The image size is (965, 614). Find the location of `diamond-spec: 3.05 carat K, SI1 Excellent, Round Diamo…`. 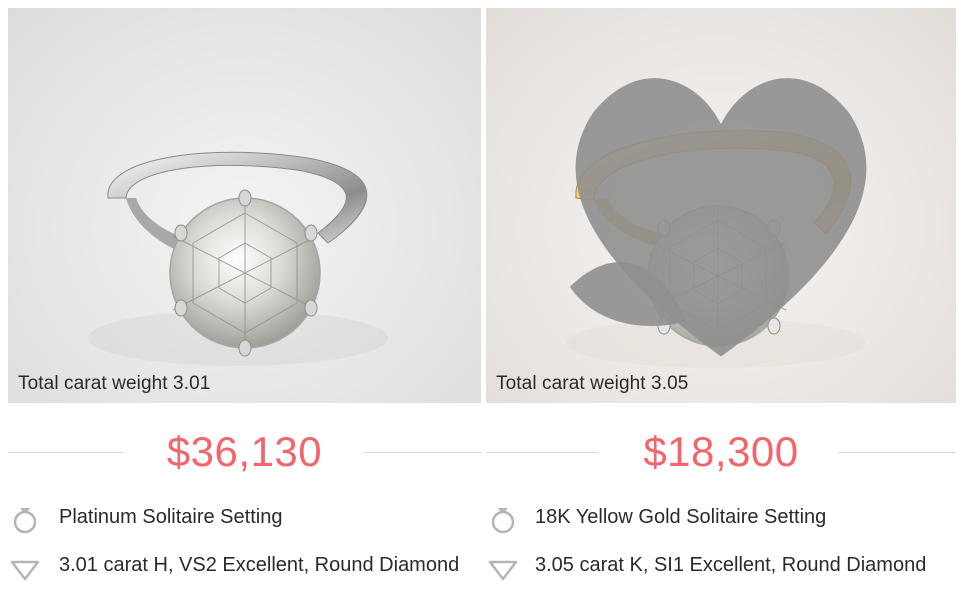

diamond-spec: 3.05 carat K, SI1 Excellent, Round Diamo… is located at coordinates (721, 567).